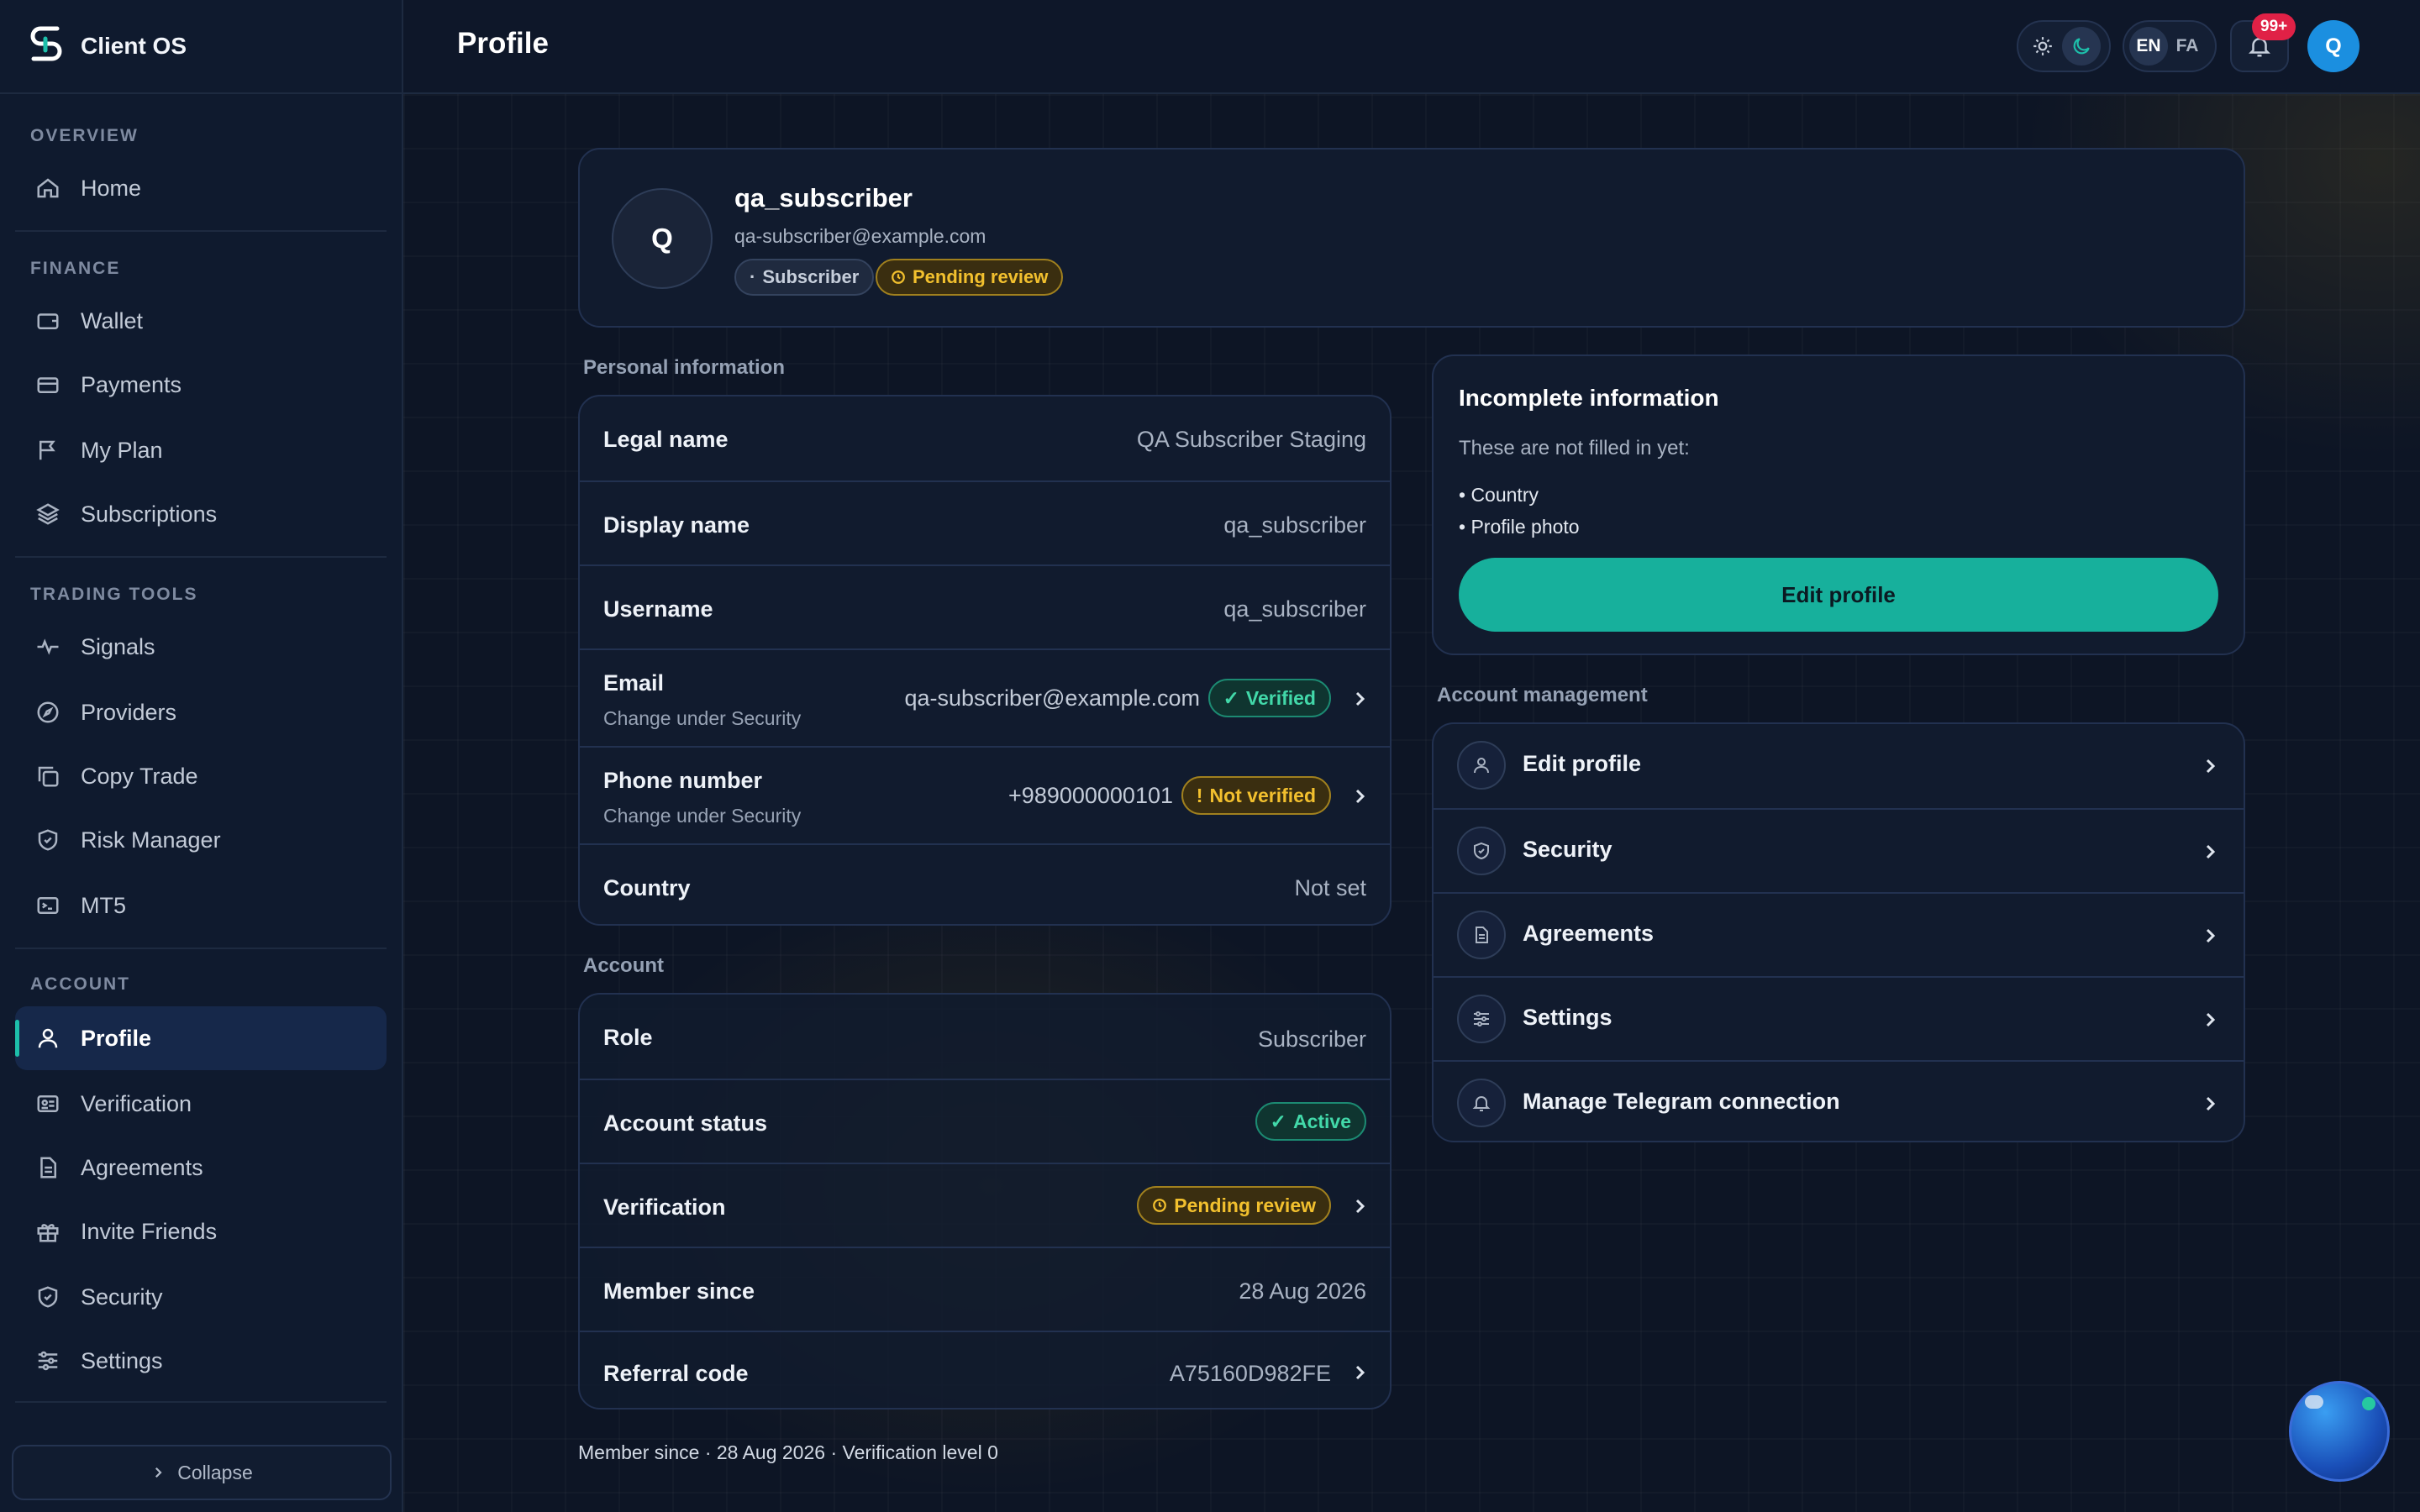  Describe the element at coordinates (48, 321) in the screenshot. I see `wallet-icon` at that location.